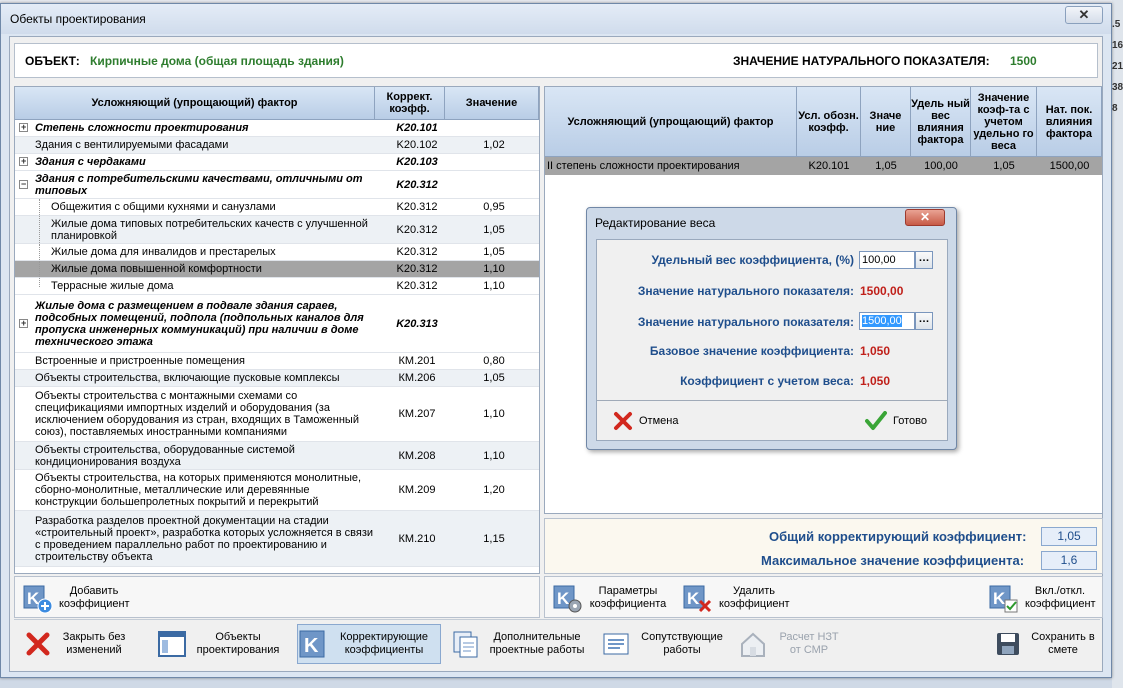 The height and width of the screenshot is (688, 1123). What do you see at coordinates (465, 644) in the screenshot?
I see `documents-icon` at bounding box center [465, 644].